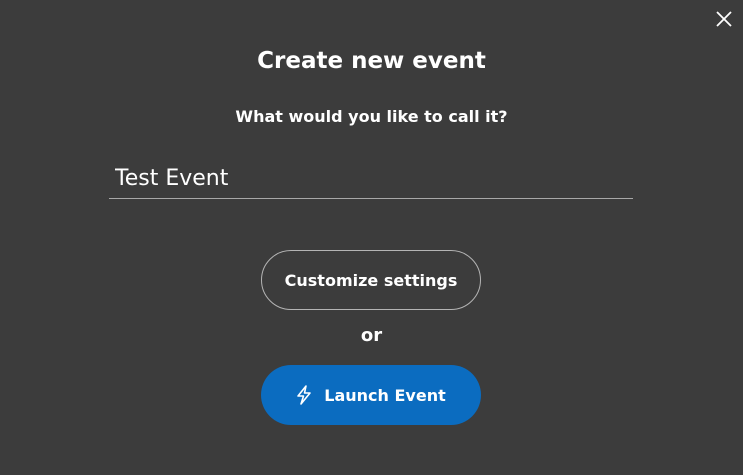 The image size is (743, 475). I want to click on customize-settings-button: Customize settings, so click(371, 280).